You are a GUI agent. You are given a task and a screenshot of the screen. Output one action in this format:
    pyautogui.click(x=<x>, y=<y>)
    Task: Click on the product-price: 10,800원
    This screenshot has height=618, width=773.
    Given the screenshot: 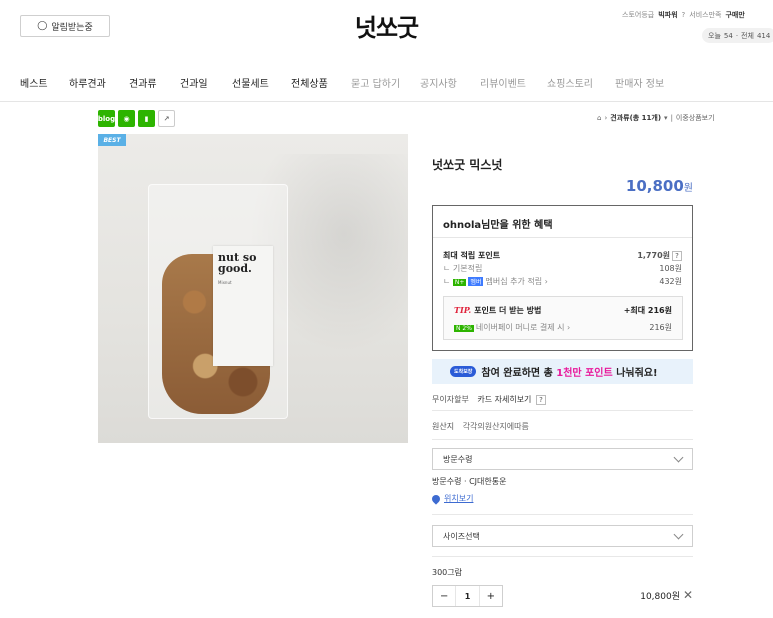 What is the action you would take?
    pyautogui.click(x=659, y=186)
    